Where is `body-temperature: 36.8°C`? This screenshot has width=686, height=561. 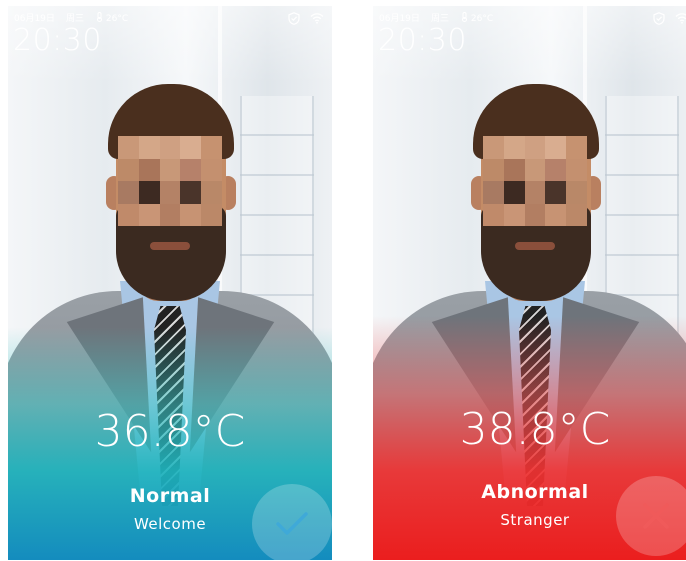 body-temperature: 36.8°C is located at coordinates (170, 431).